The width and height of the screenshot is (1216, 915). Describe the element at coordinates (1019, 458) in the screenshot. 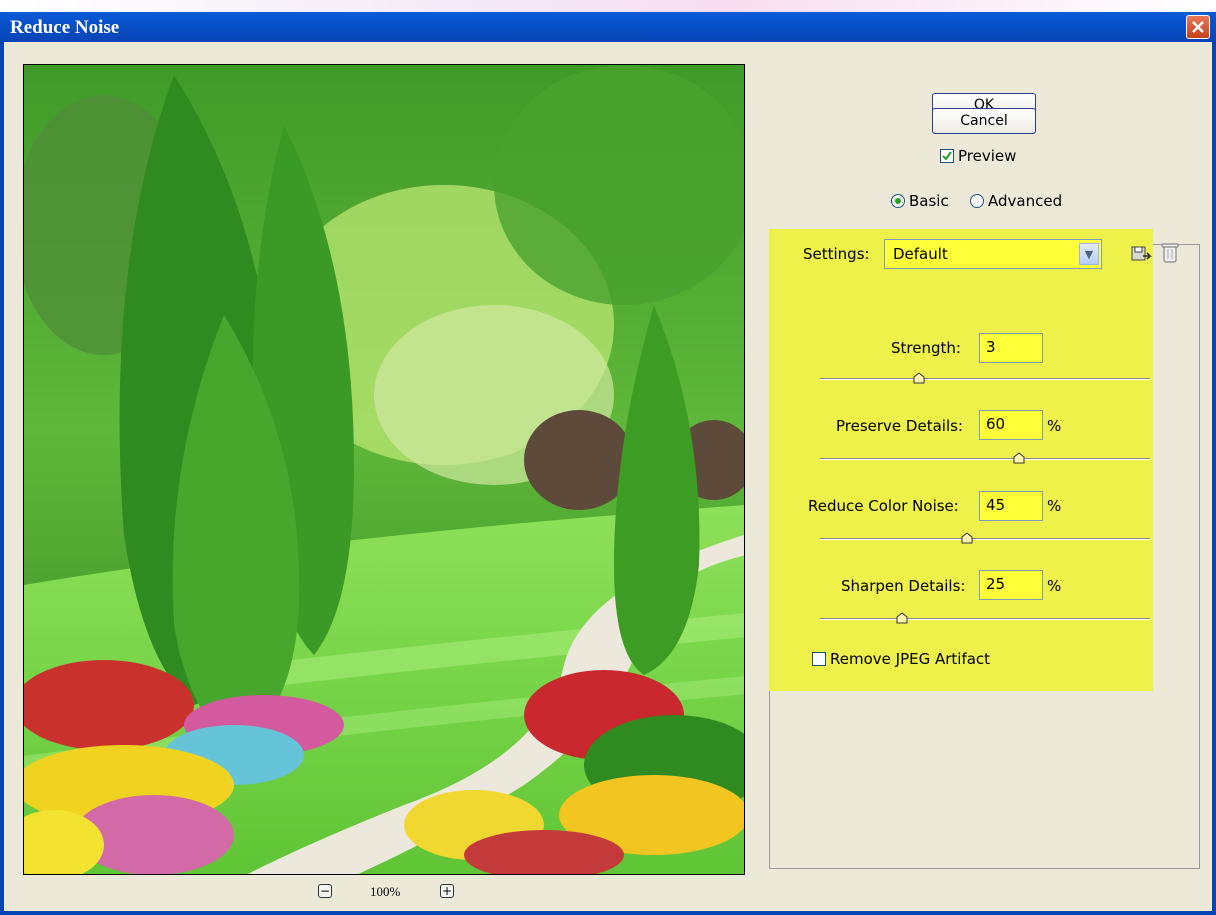

I see `preserve-details-slider-thumb` at that location.